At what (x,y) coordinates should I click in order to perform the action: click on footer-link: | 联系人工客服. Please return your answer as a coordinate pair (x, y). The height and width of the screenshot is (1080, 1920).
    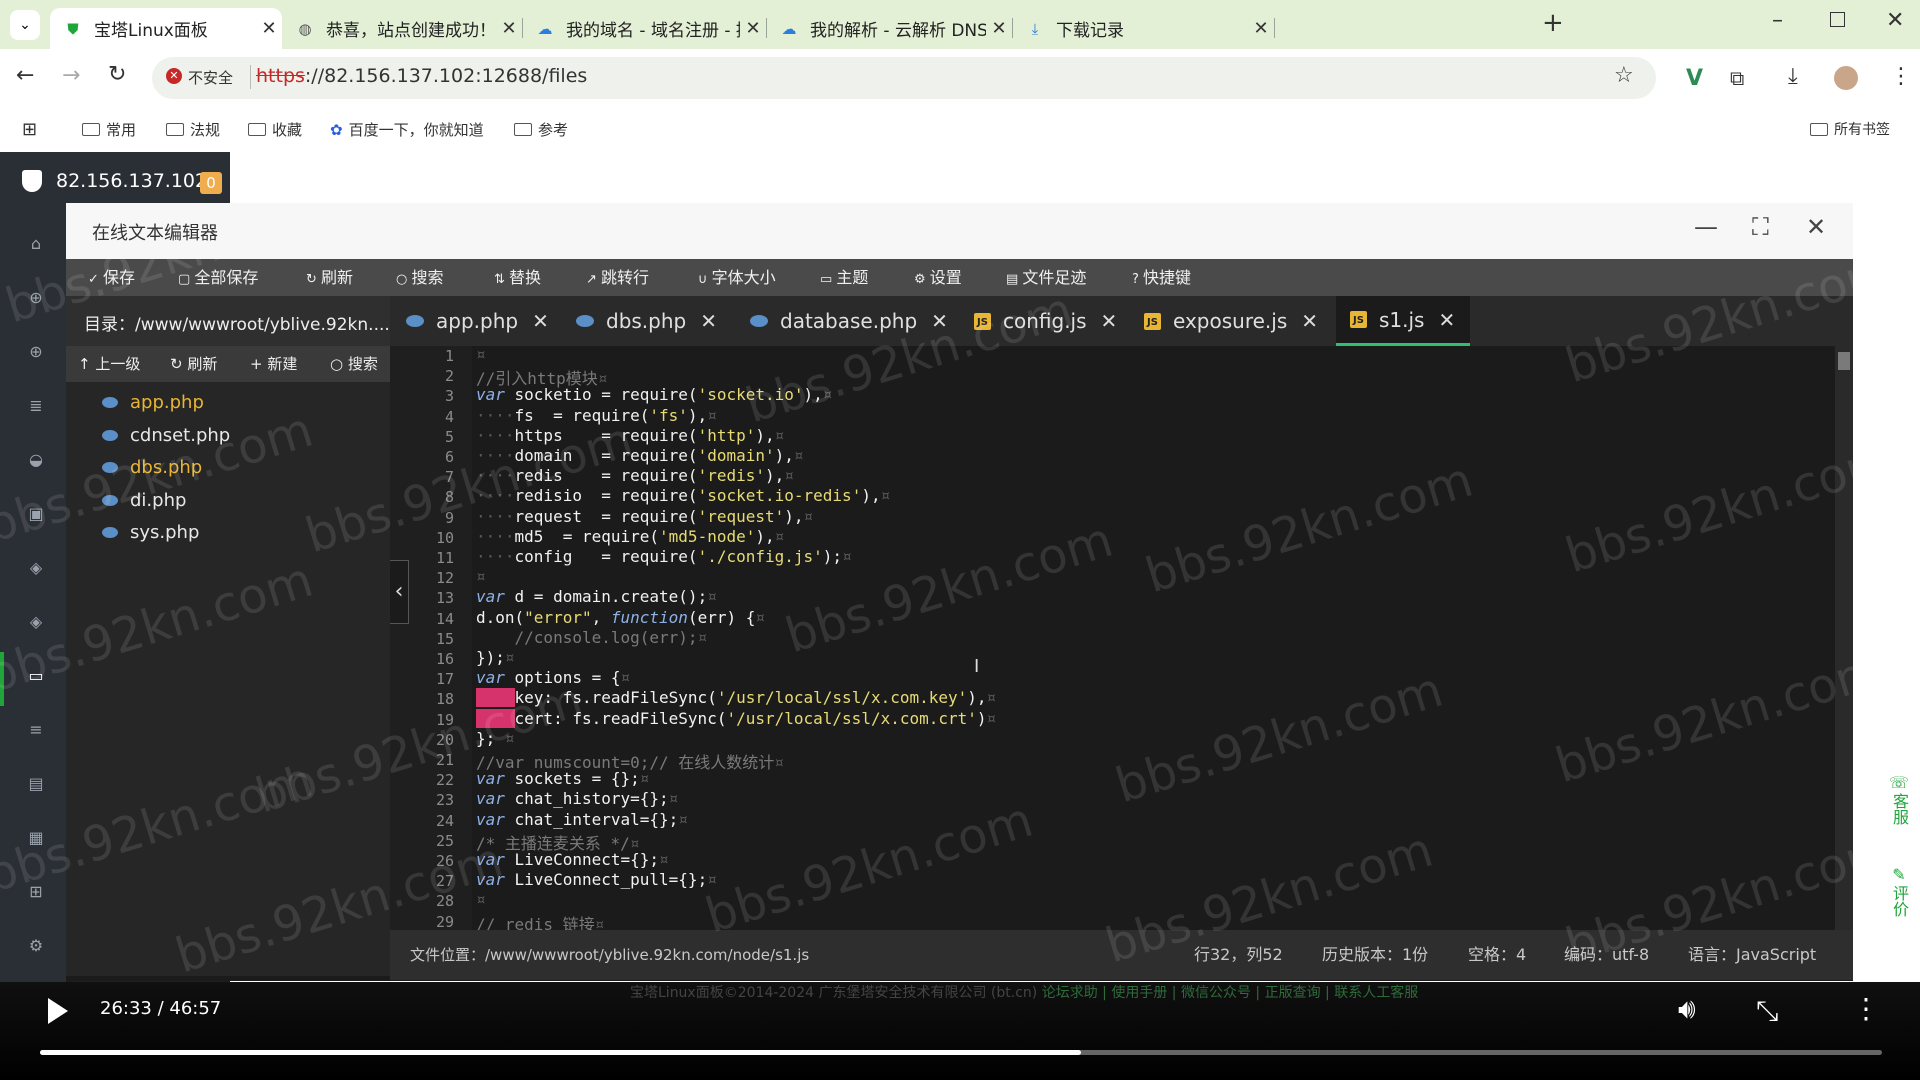
    Looking at the image, I should click on (1369, 993).